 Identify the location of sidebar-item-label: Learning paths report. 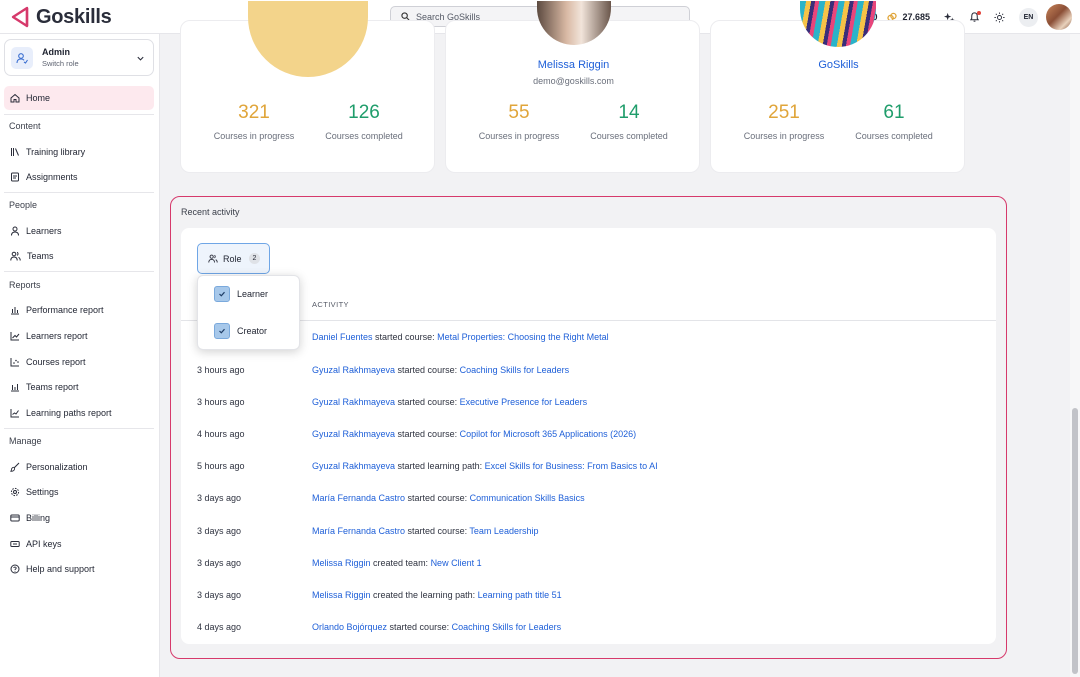
(69, 413).